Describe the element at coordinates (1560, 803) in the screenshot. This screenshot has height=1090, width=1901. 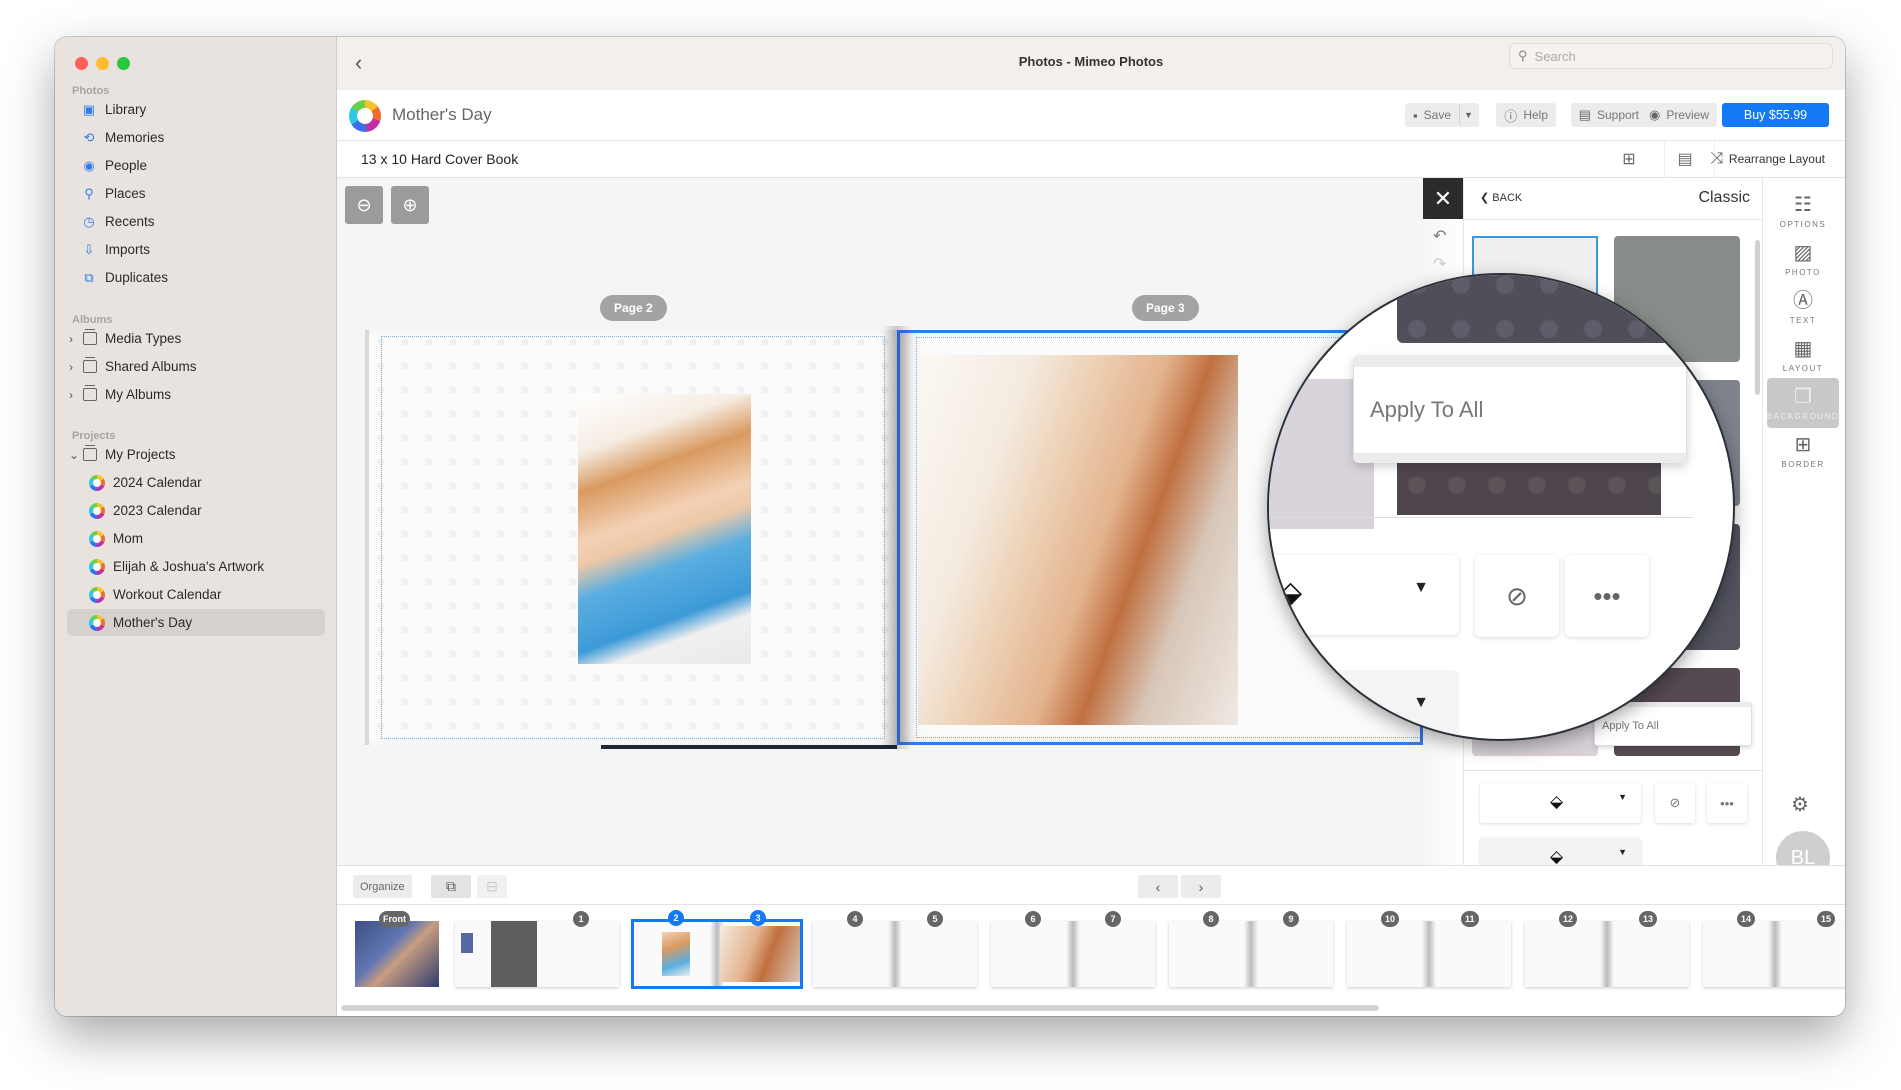
I see `background-color-dropdown: ⬙ ▼` at that location.